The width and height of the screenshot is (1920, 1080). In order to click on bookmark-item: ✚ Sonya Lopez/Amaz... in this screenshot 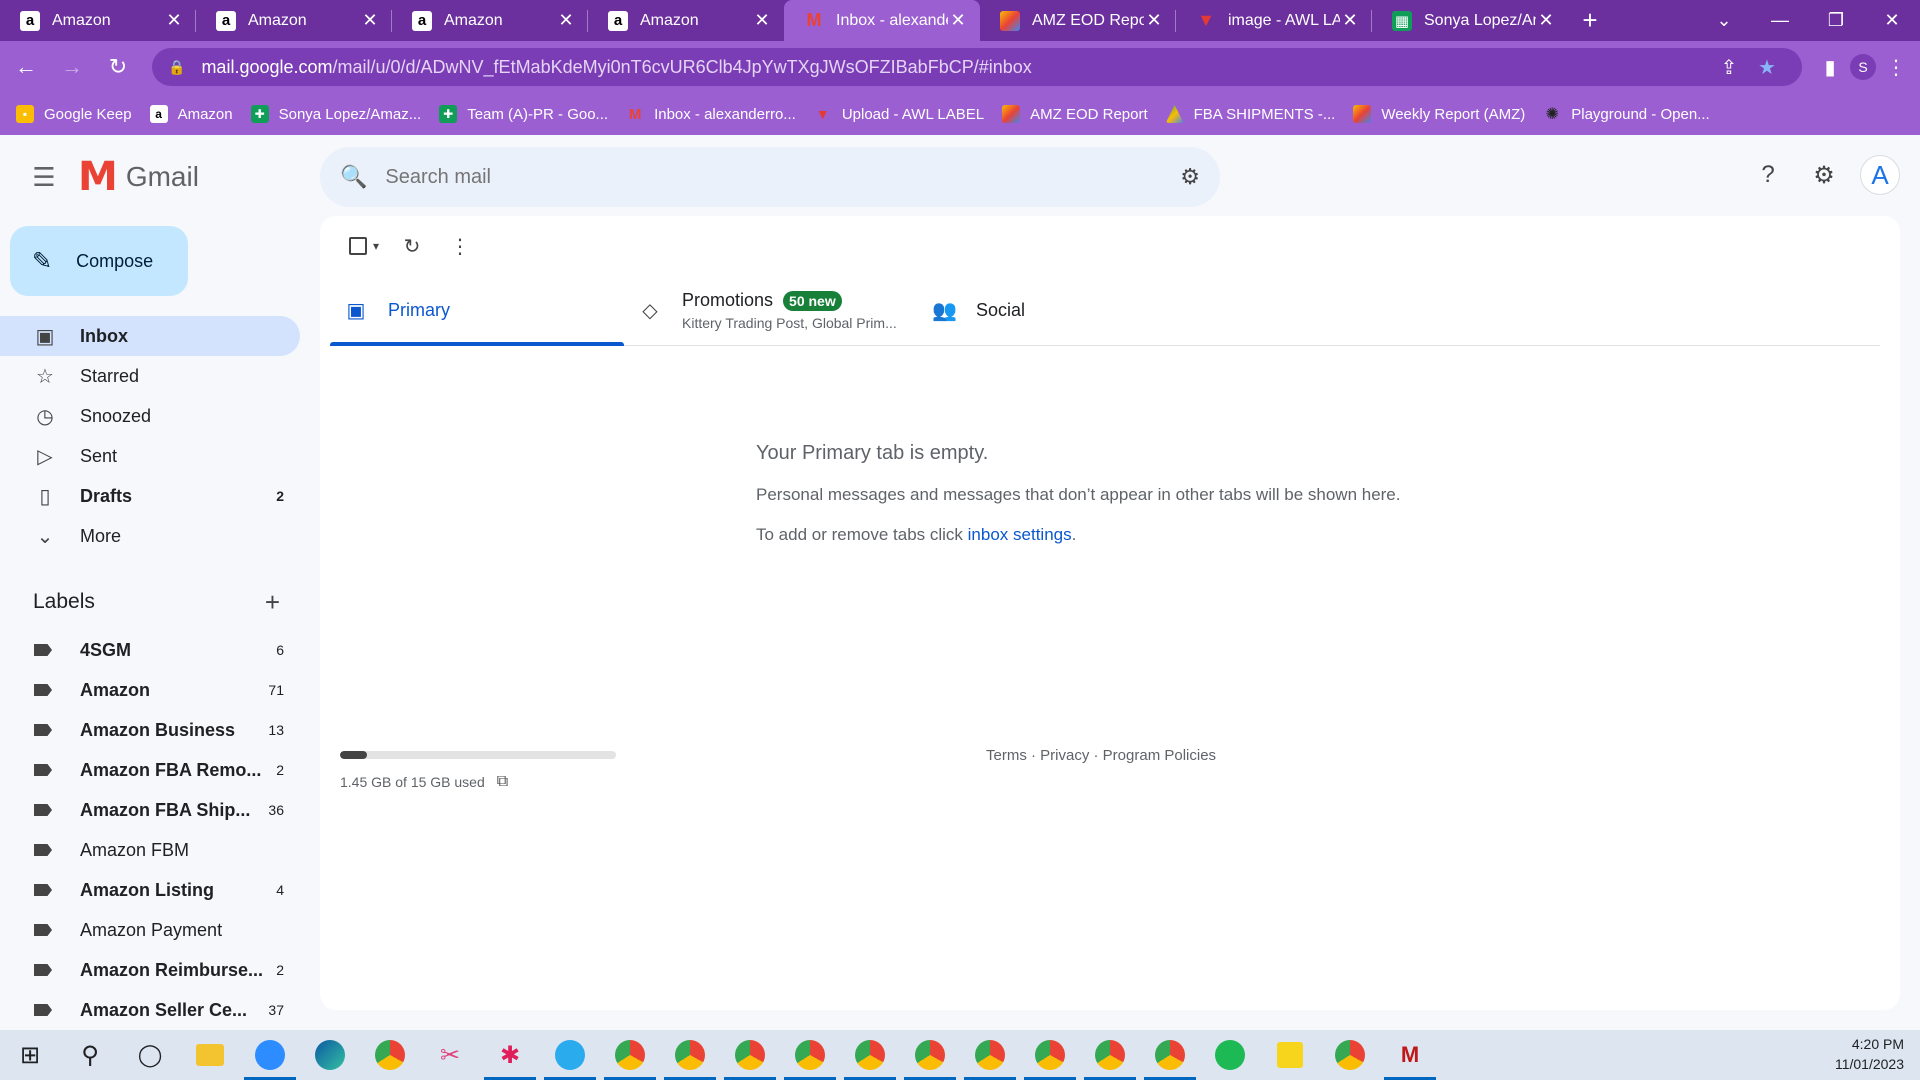, I will do `click(335, 114)`.